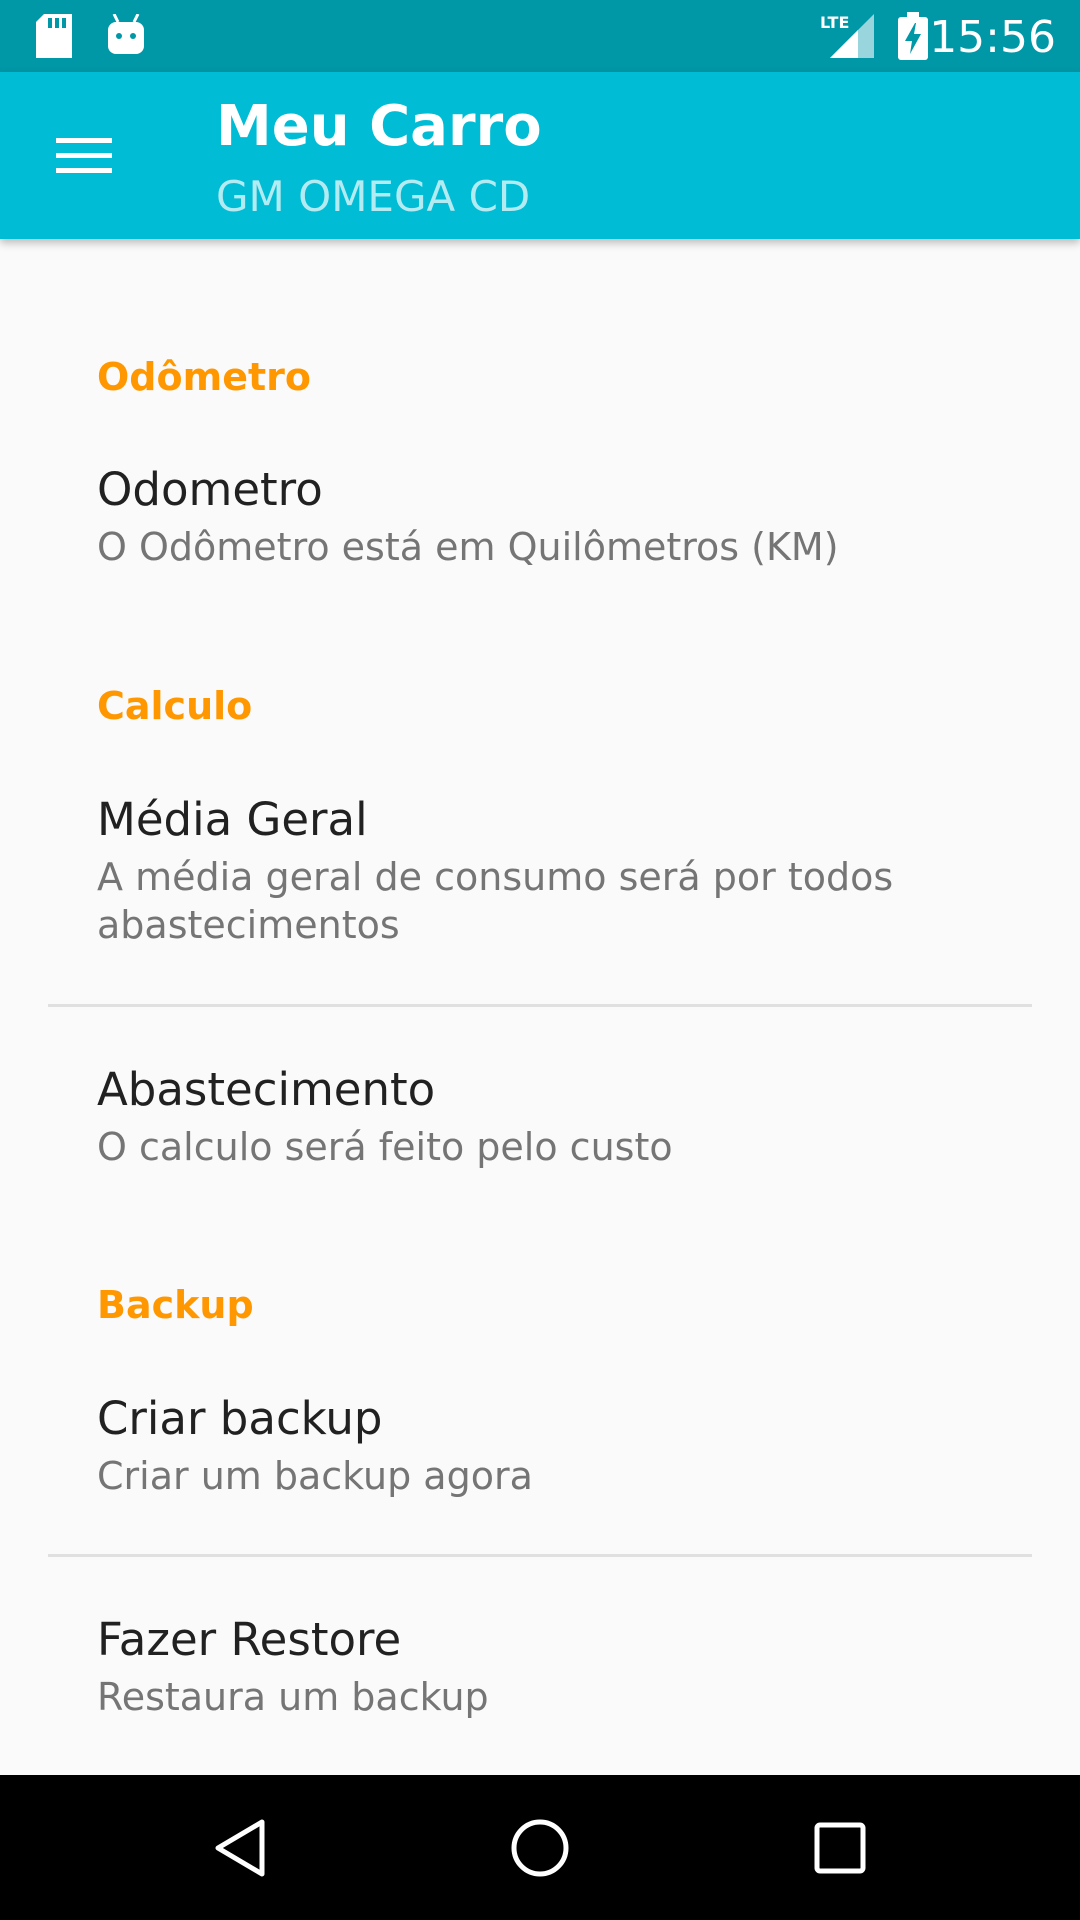 This screenshot has width=1080, height=1920. Describe the element at coordinates (834, 22) in the screenshot. I see `lte-label: LTE` at that location.